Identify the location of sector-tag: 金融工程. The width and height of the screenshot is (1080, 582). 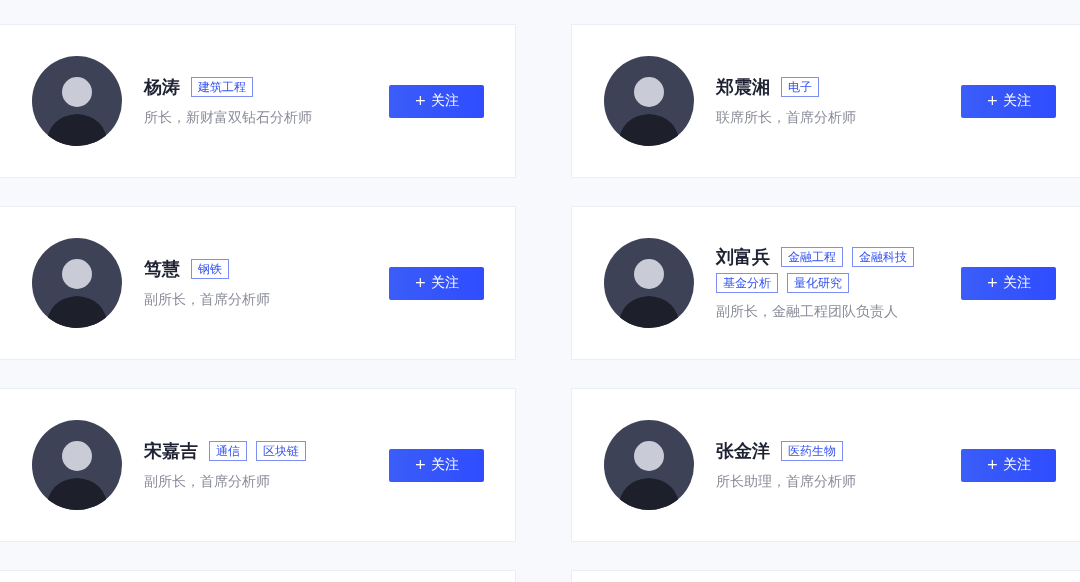
(812, 257).